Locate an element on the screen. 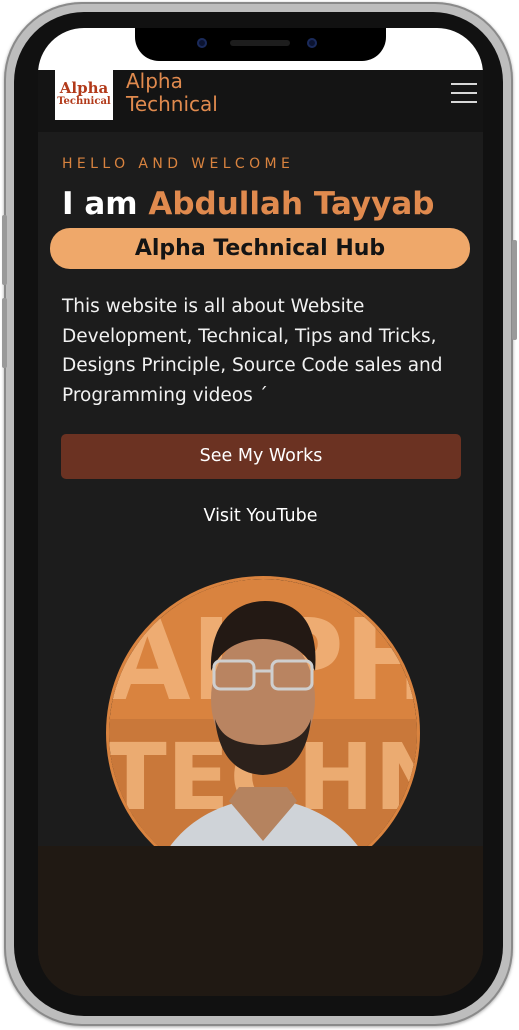 This screenshot has height=1030, width=519. hero-name: Abdullah Tayyab is located at coordinates (291, 204).